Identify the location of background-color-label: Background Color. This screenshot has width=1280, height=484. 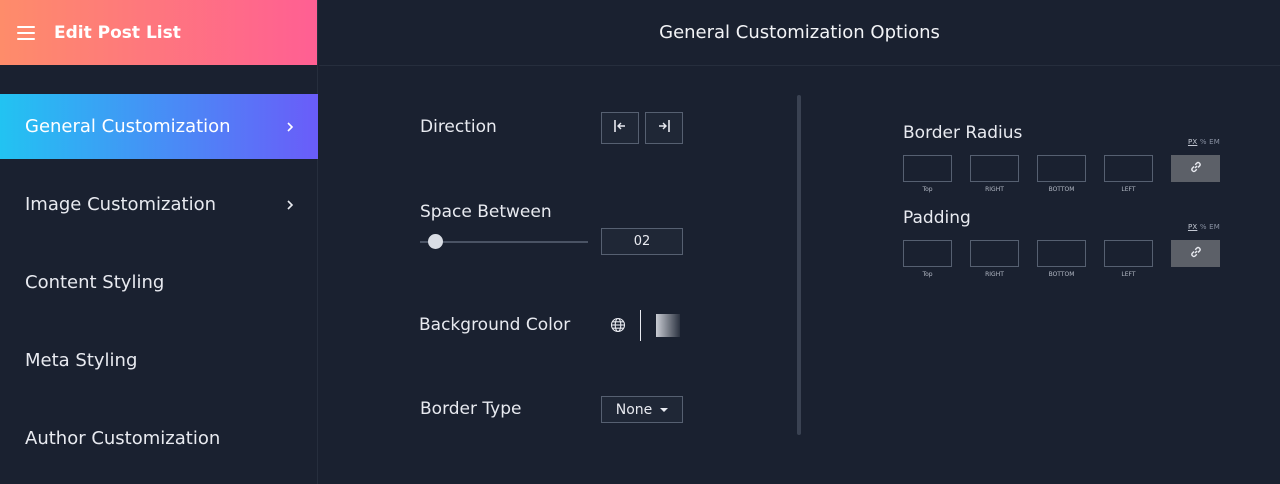
(495, 325).